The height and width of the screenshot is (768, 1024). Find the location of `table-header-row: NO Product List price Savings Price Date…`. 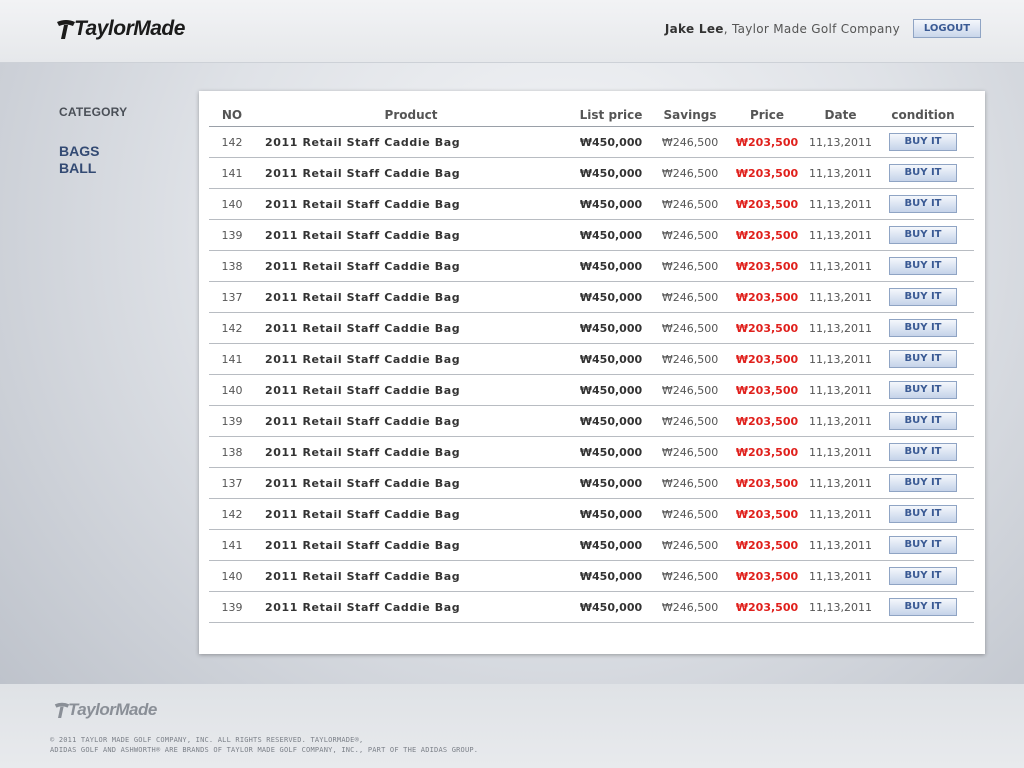

table-header-row: NO Product List price Savings Price Date… is located at coordinates (591, 115).